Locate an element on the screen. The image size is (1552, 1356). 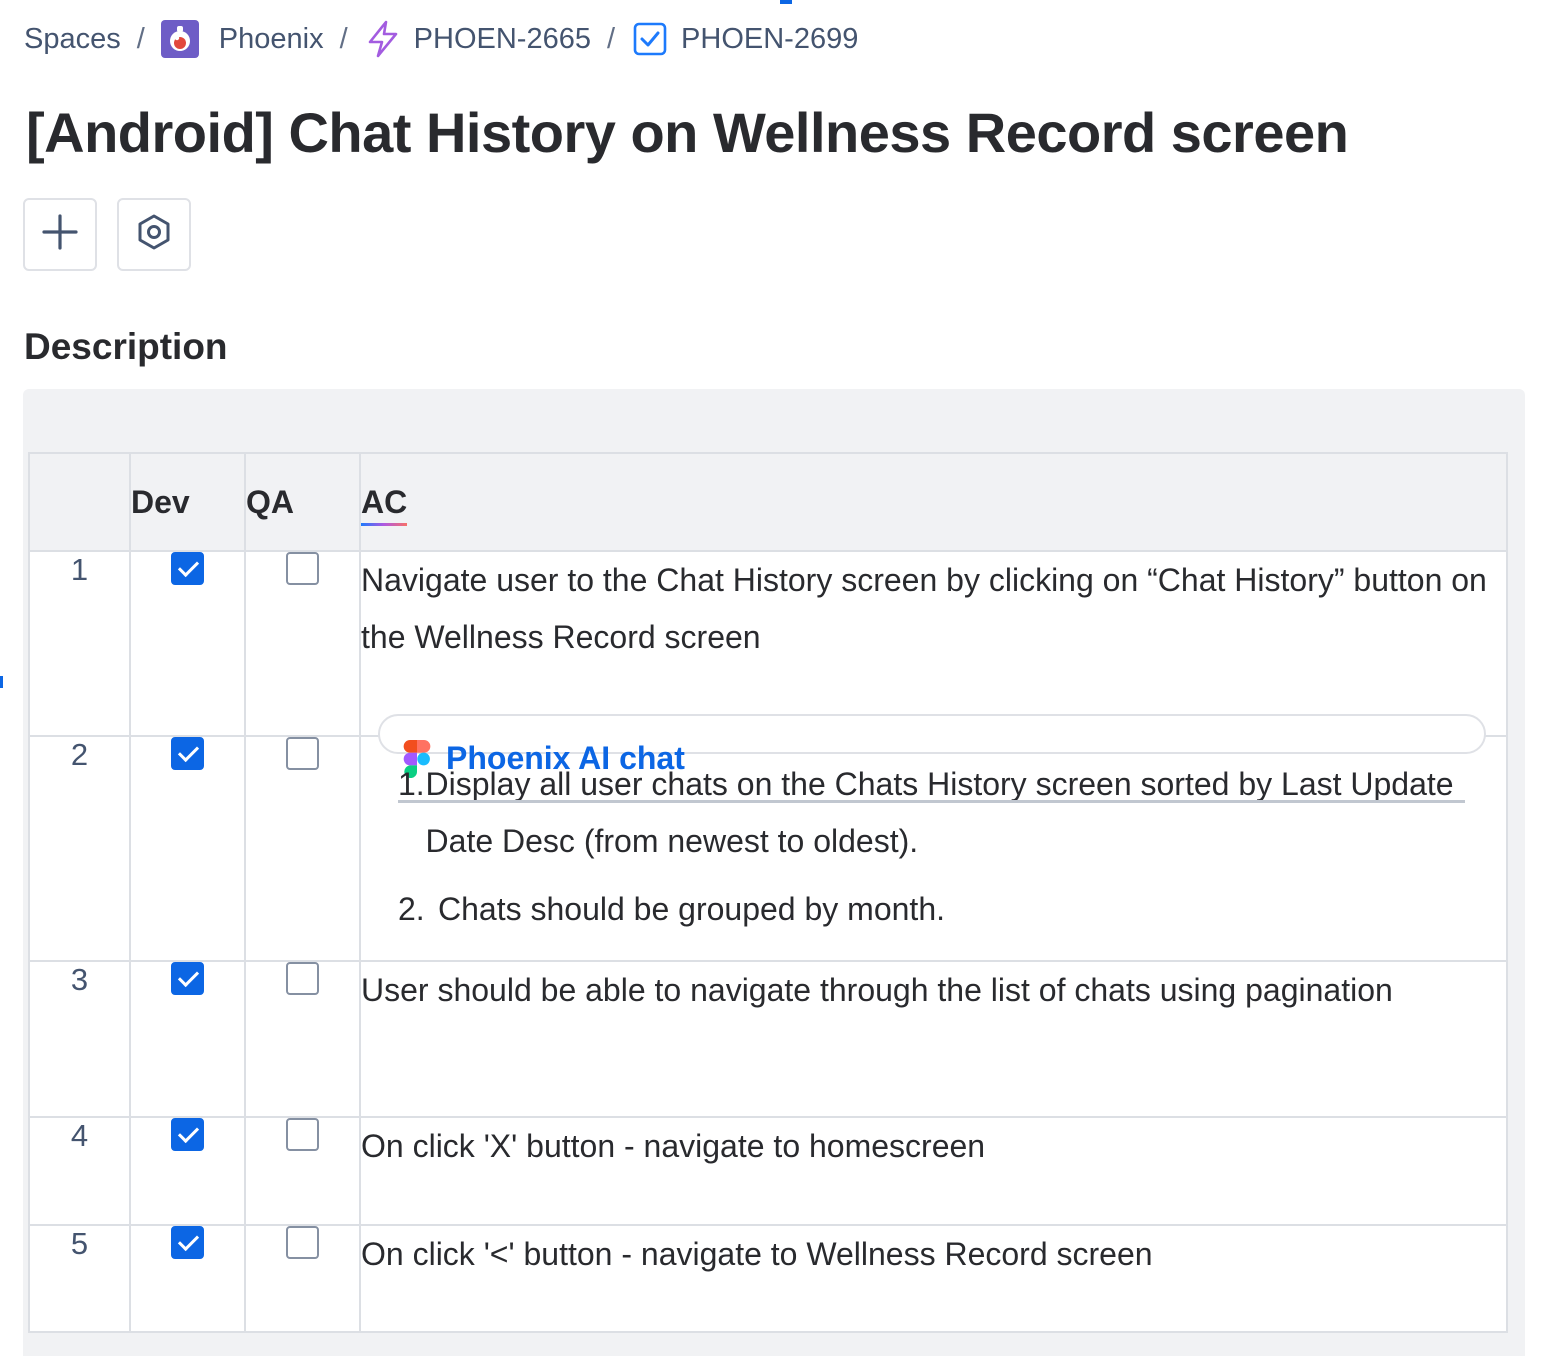
breadcrumb-task: PHOEN-2699 is located at coordinates (744, 39).